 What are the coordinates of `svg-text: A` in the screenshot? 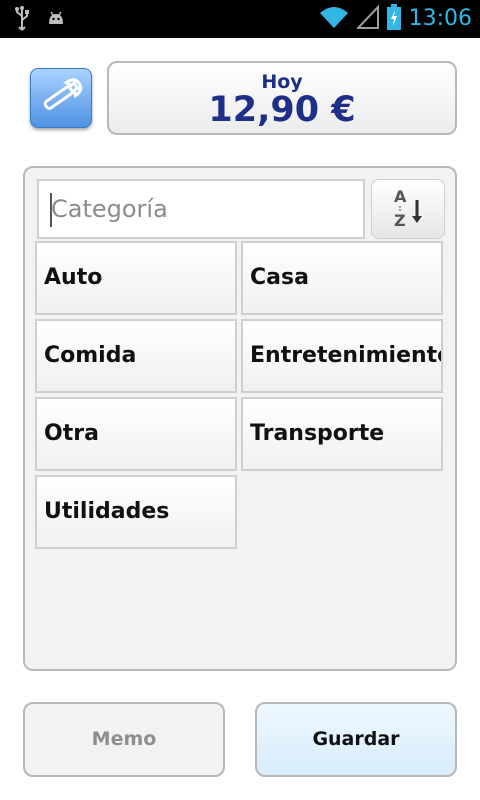 It's located at (400, 196).